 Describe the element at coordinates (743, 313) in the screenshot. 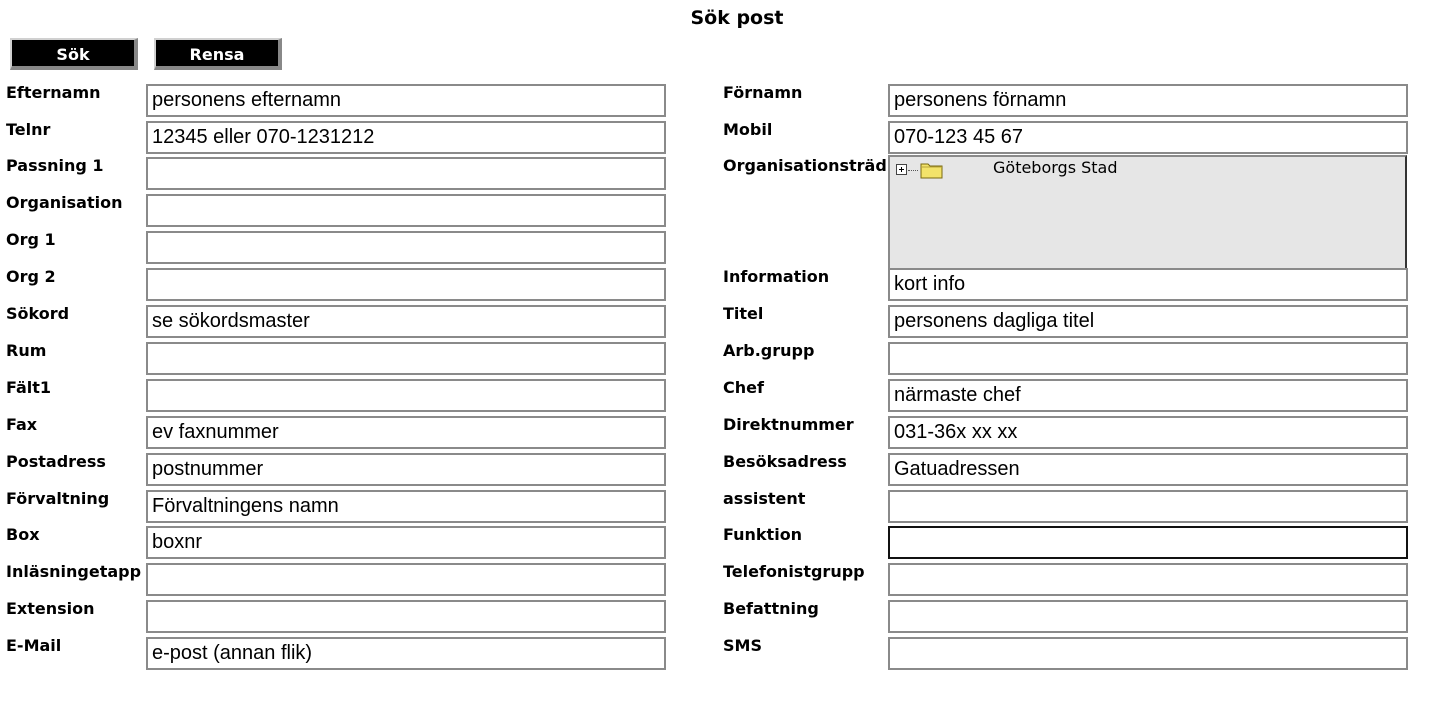

I see `titel-label: Titel` at that location.